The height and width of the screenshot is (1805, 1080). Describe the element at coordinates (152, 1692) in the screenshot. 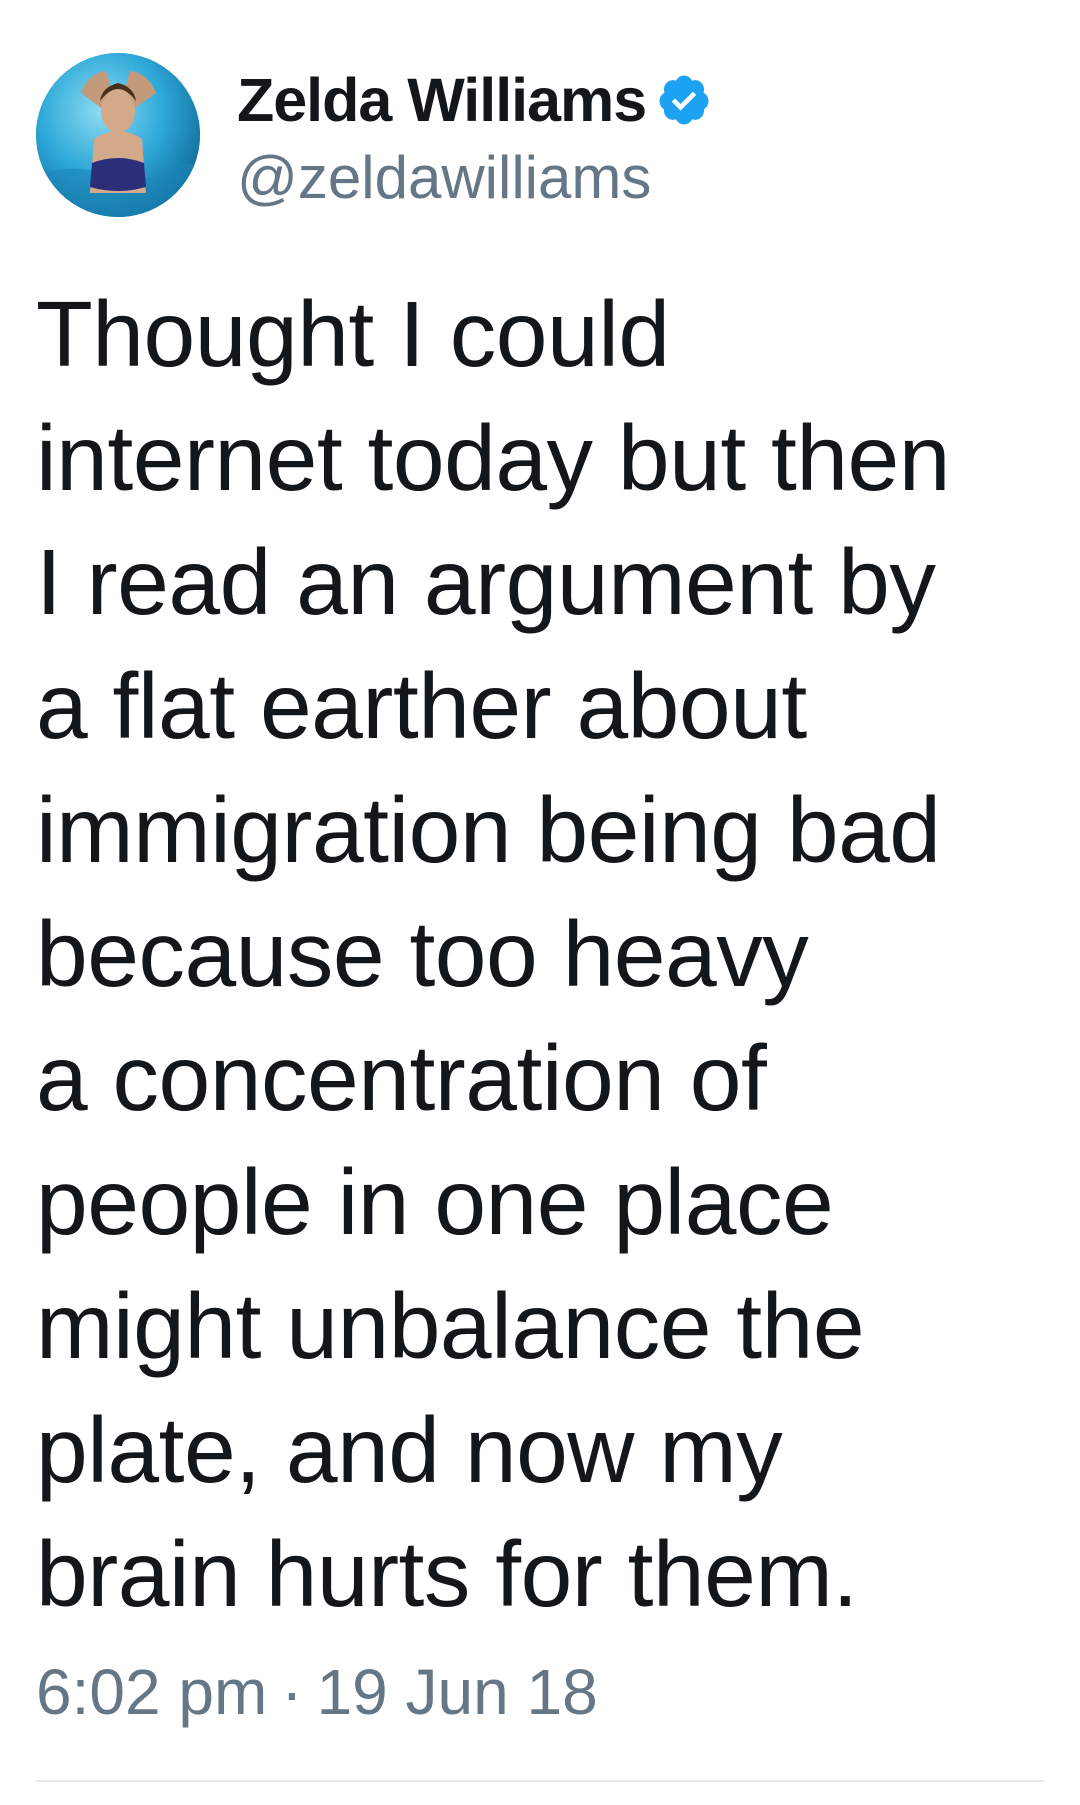

I see `tweet-time: 6:02 pm` at that location.